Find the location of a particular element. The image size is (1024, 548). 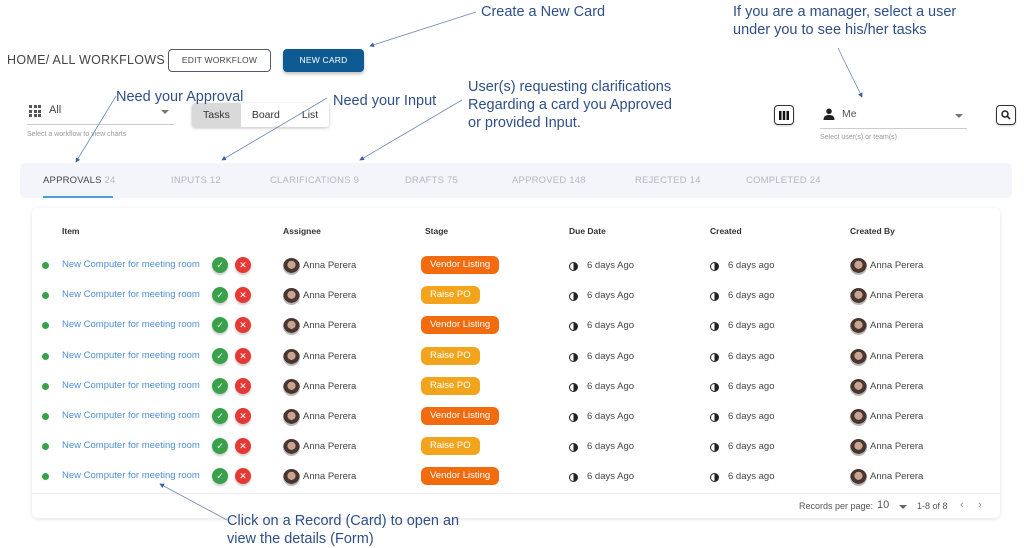

arrow-create-card is located at coordinates (423, 29).